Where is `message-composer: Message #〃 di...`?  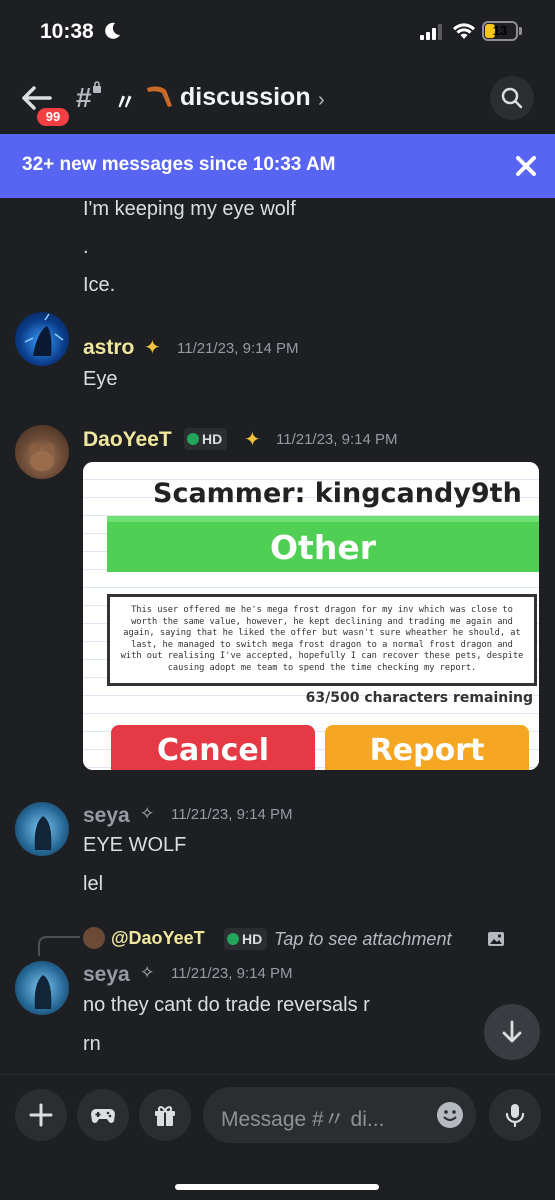
message-composer: Message #〃 di... is located at coordinates (277, 1137).